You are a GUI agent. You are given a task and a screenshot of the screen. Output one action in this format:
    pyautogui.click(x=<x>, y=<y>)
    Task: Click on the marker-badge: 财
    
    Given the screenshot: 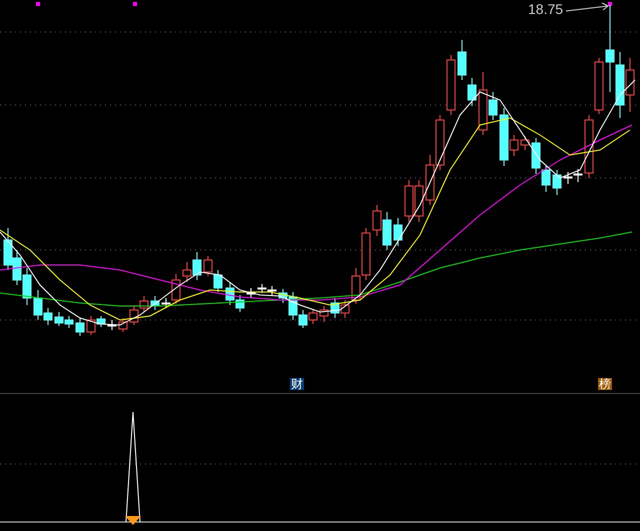 What is the action you would take?
    pyautogui.click(x=297, y=384)
    